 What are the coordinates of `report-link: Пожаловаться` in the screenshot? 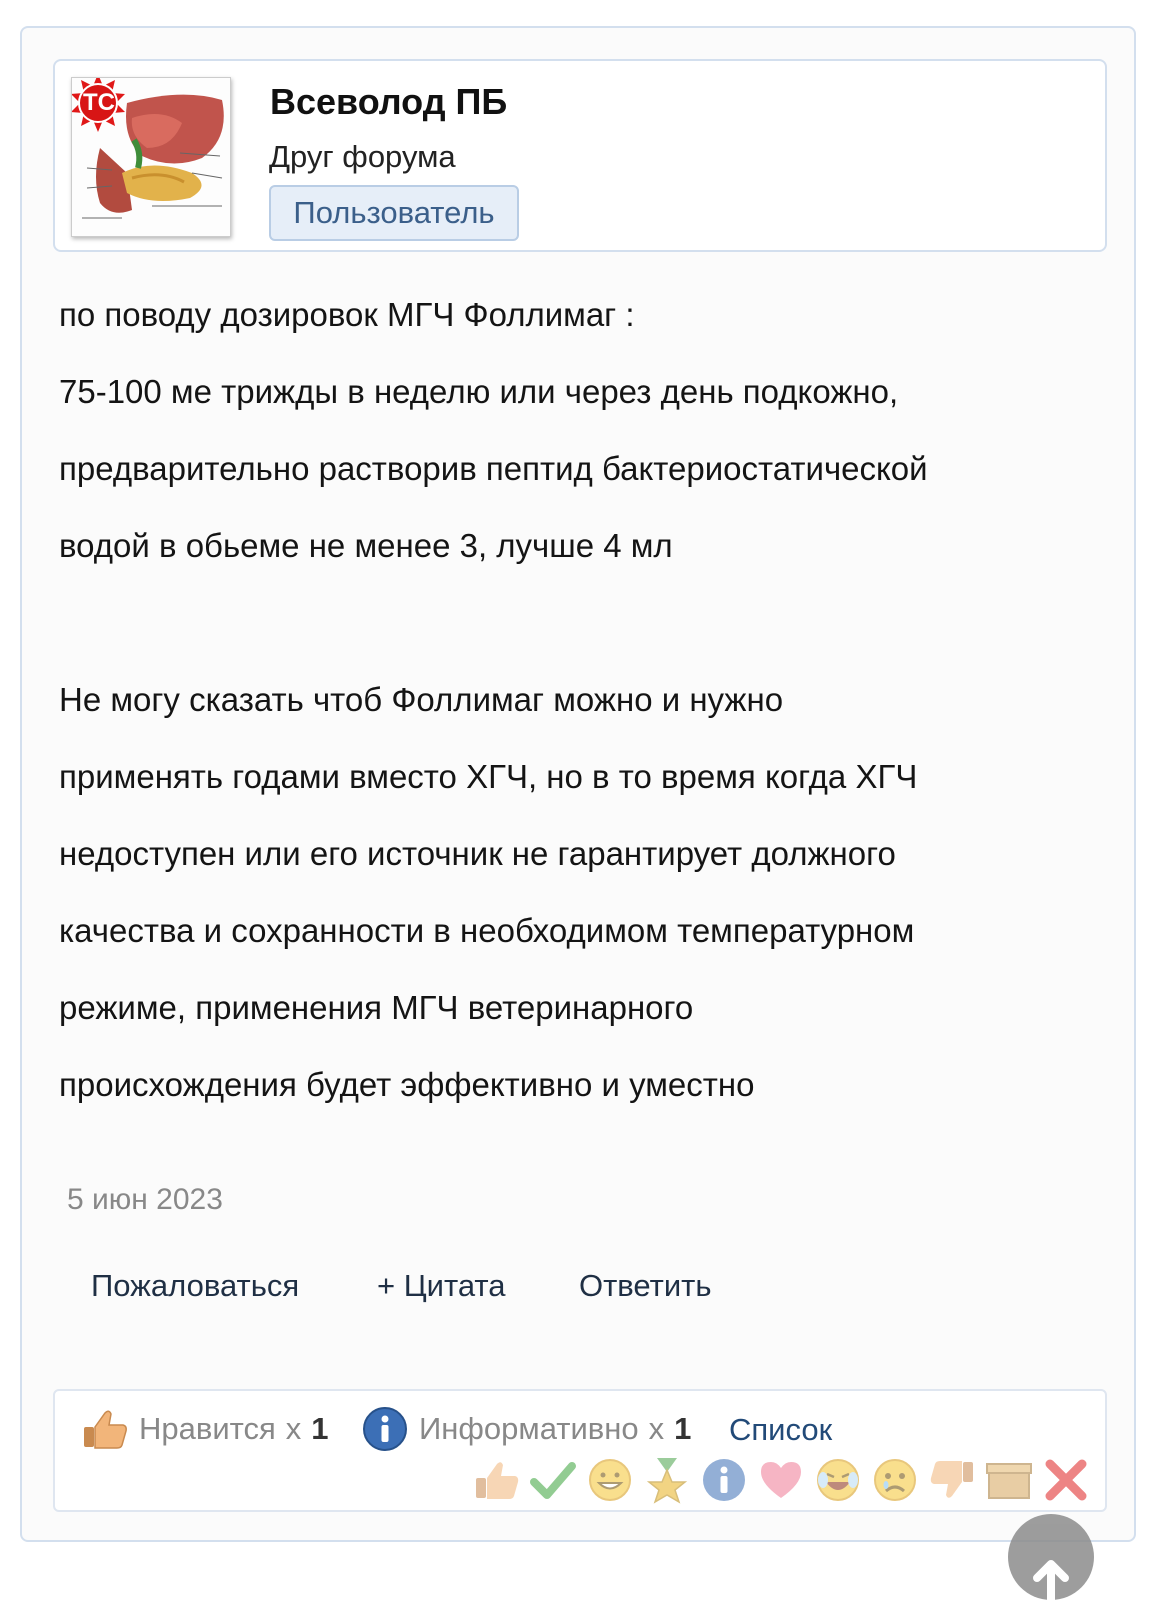 It's located at (195, 1286).